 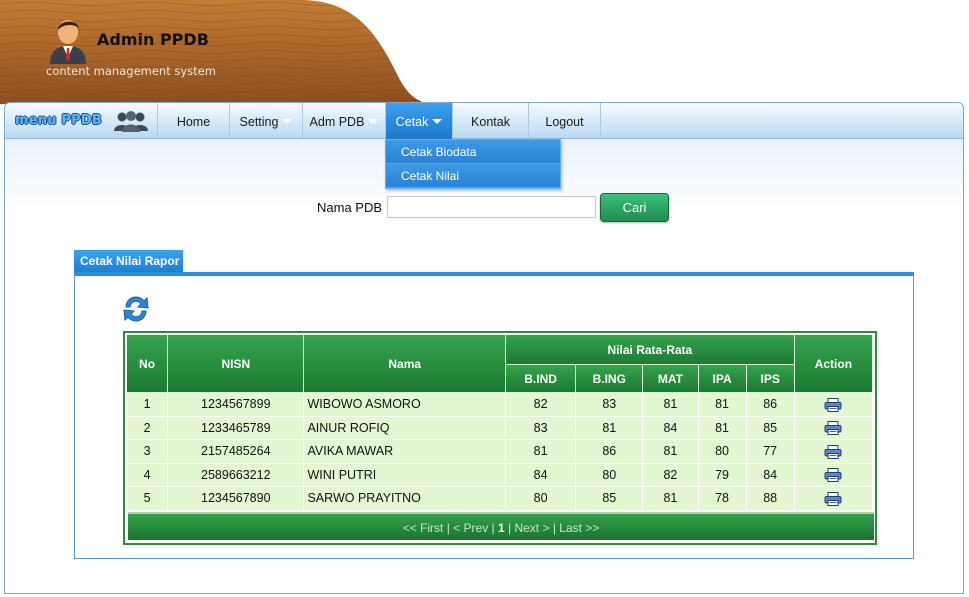 What do you see at coordinates (337, 122) in the screenshot?
I see `menu-adm-pdb-label: Adm PDB` at bounding box center [337, 122].